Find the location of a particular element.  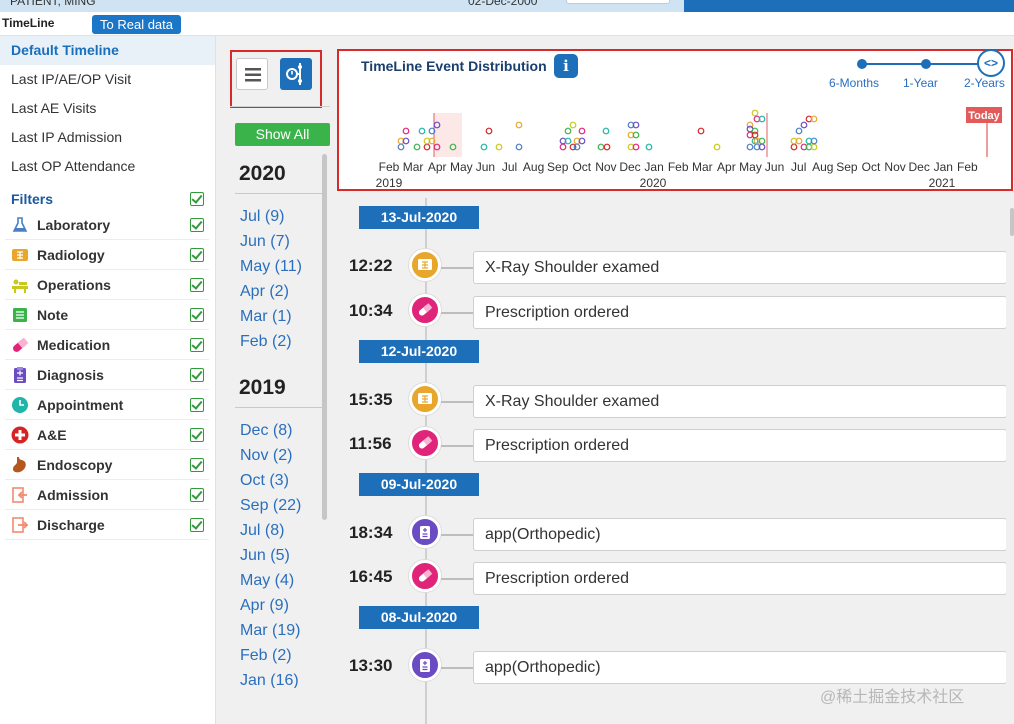

year-heading: 2020 is located at coordinates (279, 174).